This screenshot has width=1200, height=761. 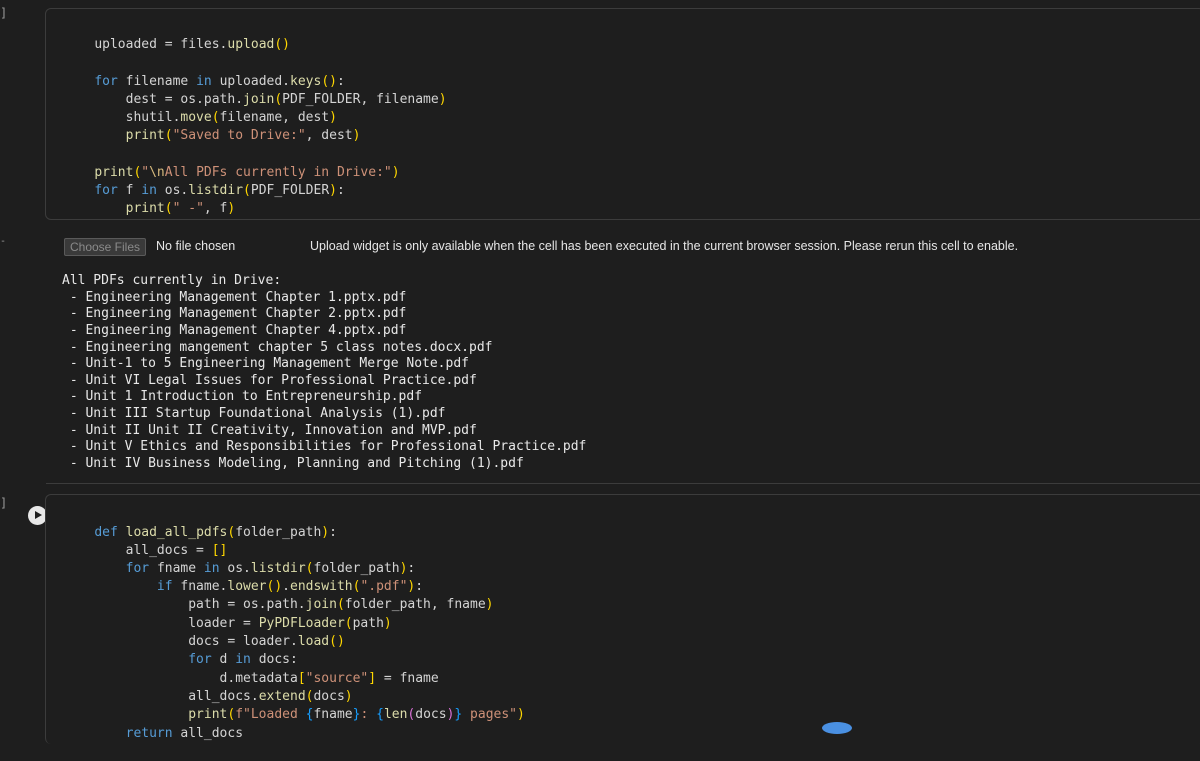 What do you see at coordinates (219, 190) in the screenshot?
I see `code-line-9: for f in os.listdir(PDF_FOLDER):` at bounding box center [219, 190].